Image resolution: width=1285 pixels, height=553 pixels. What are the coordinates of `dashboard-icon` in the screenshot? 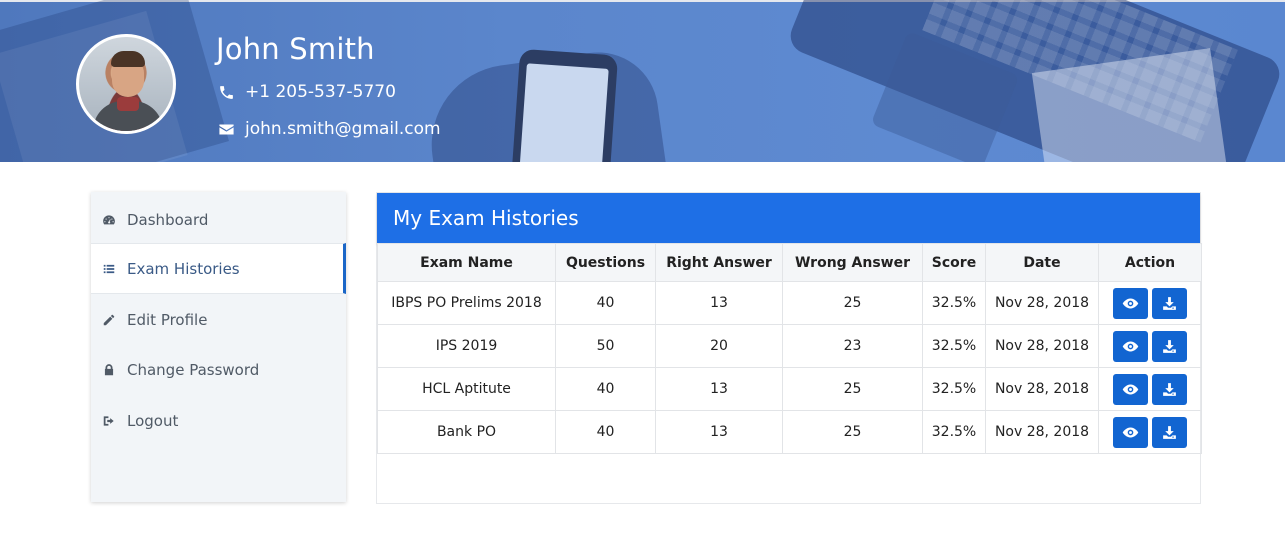 It's located at (109, 220).